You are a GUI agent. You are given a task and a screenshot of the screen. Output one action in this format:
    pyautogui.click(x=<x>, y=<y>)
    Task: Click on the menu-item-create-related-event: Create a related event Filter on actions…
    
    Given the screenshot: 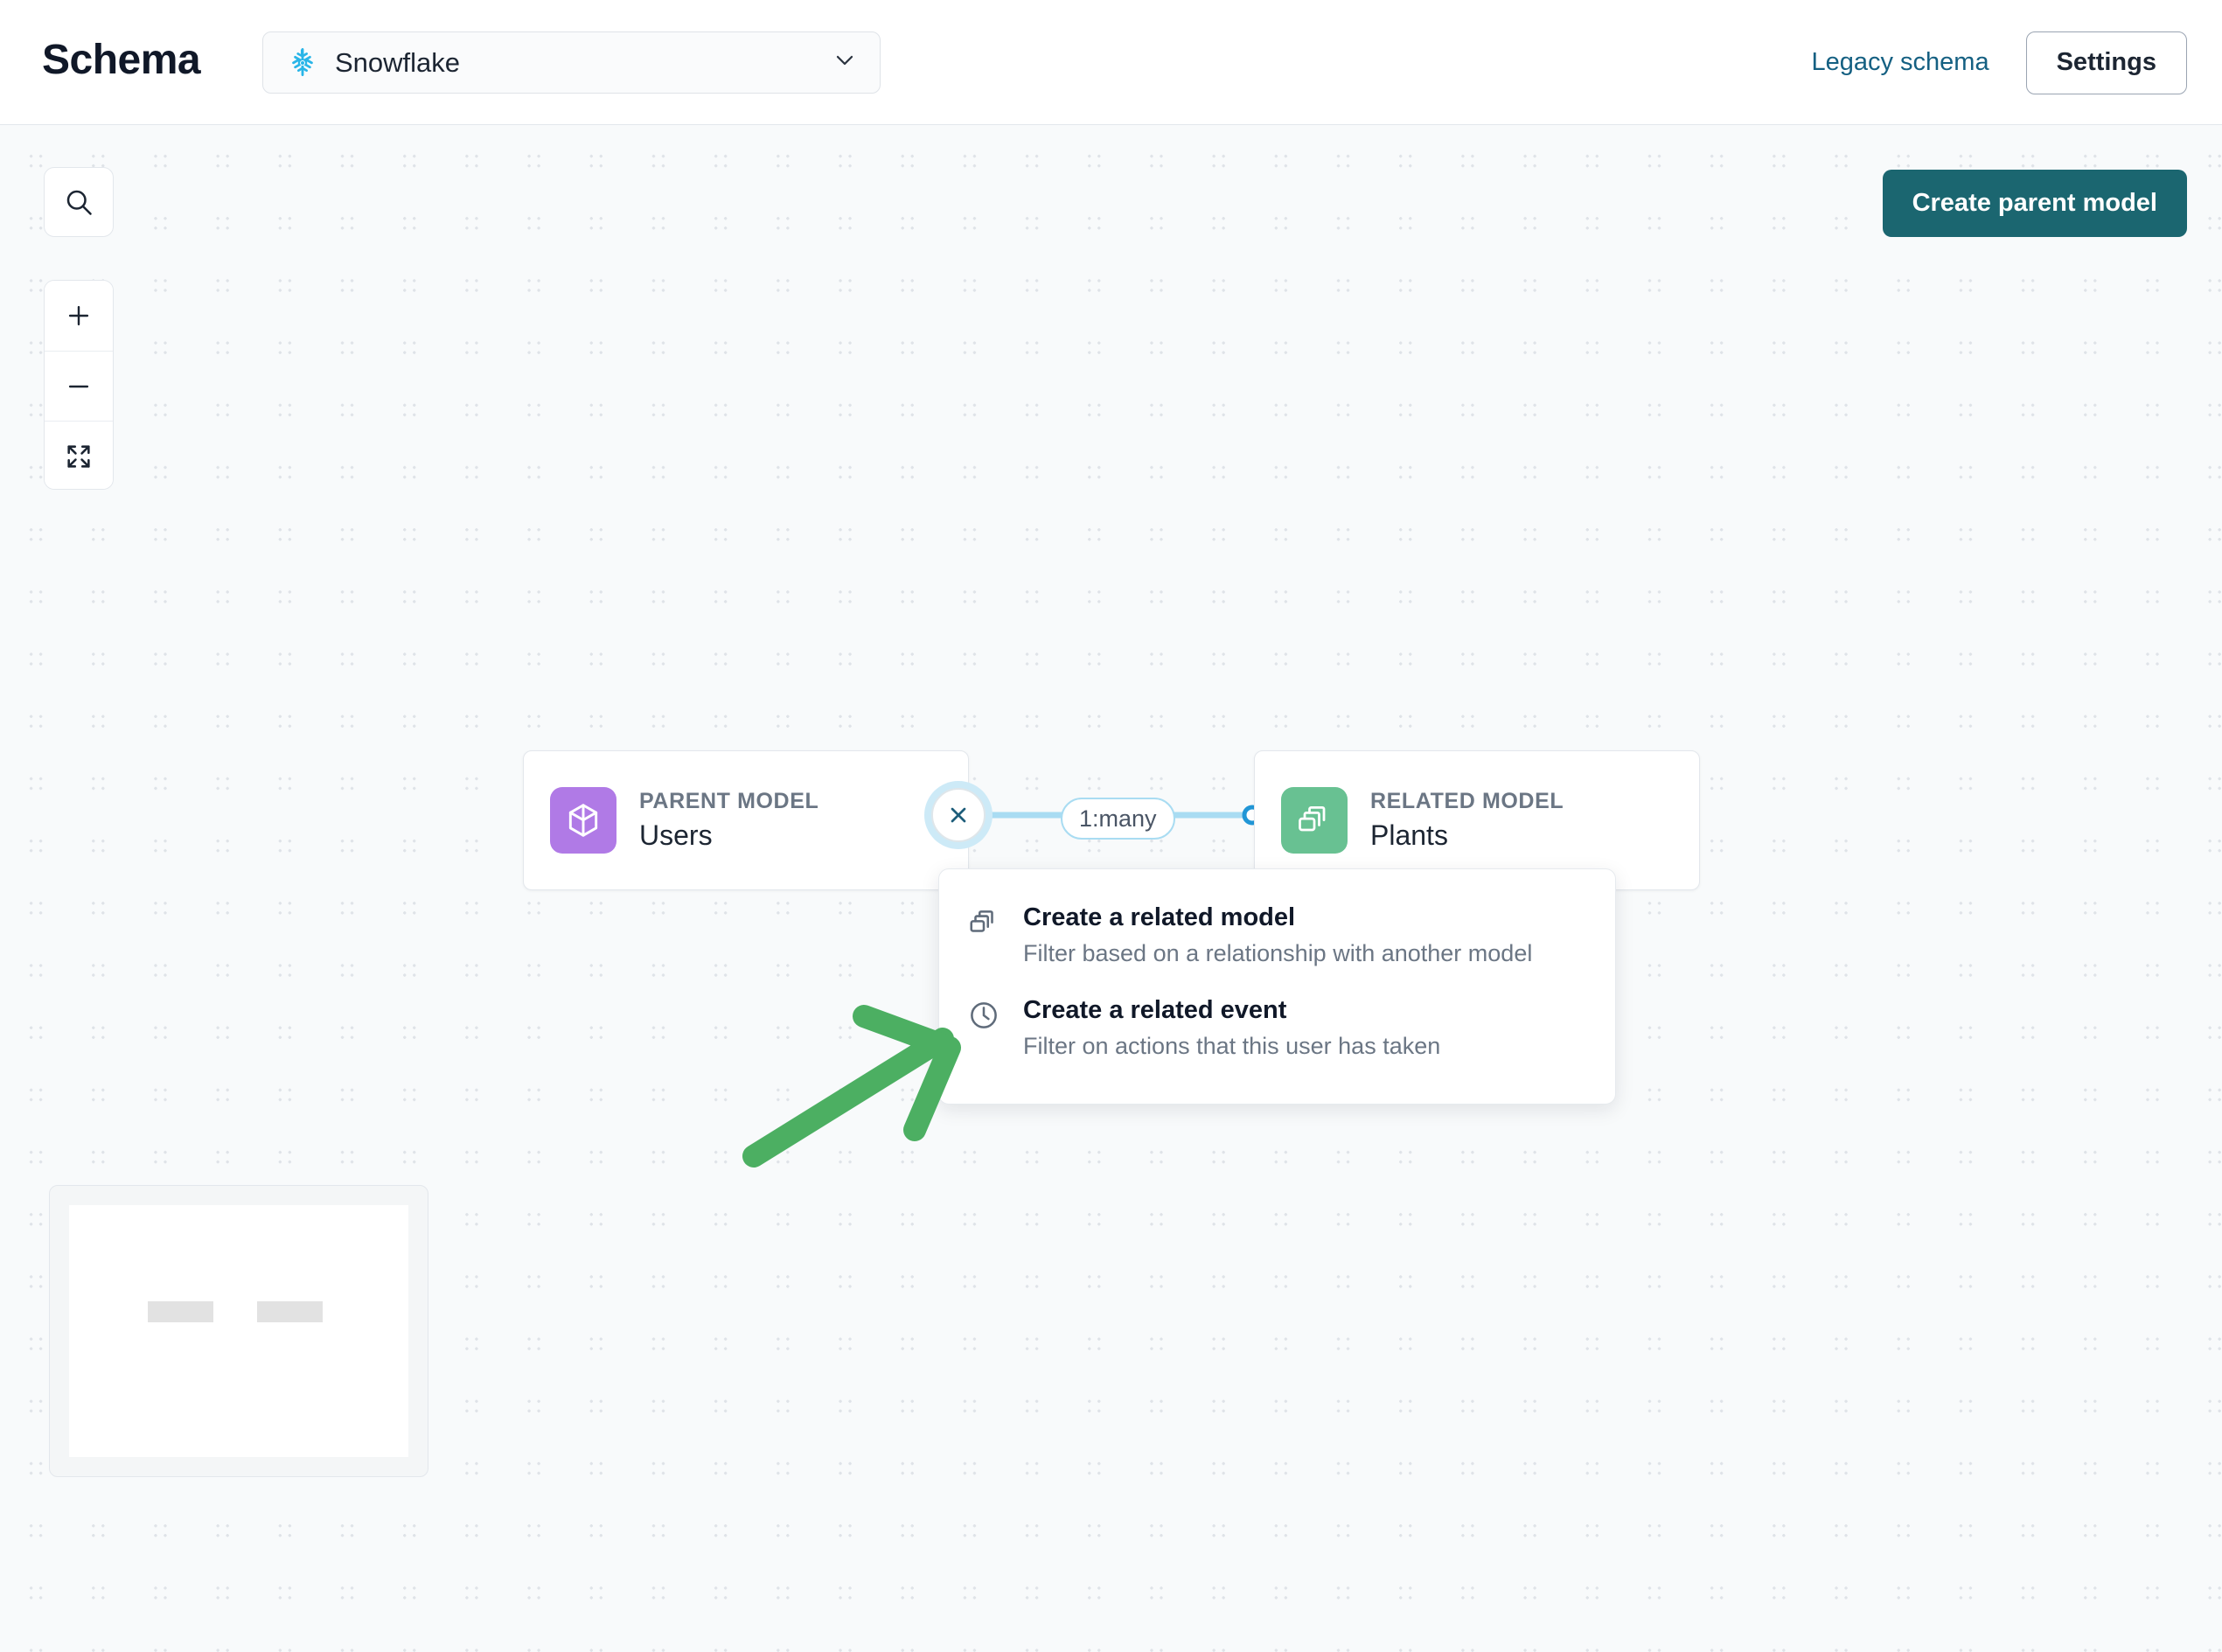 What is the action you would take?
    pyautogui.click(x=1277, y=1039)
    